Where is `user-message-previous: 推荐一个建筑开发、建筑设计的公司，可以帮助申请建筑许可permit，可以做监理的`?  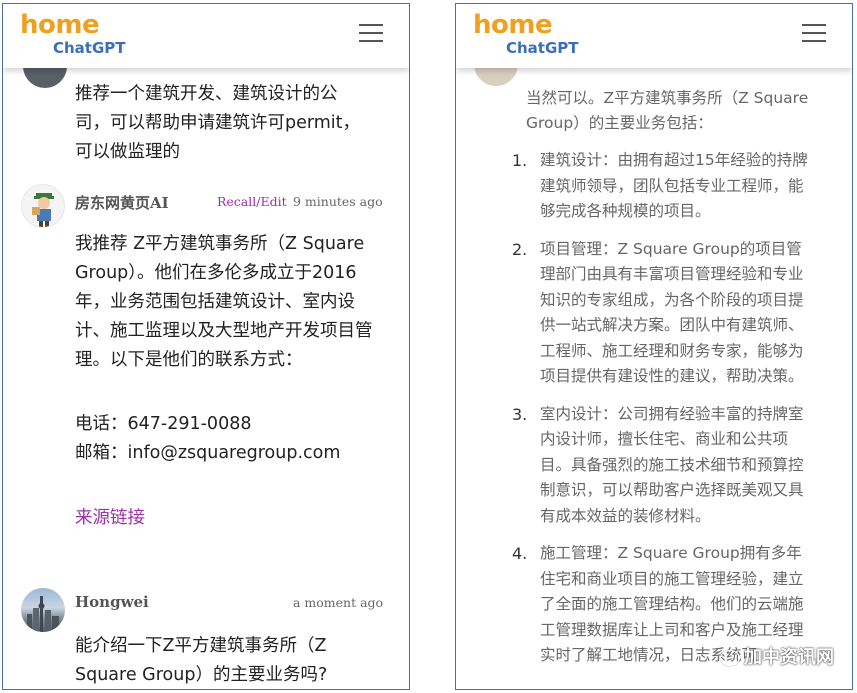
user-message-previous: 推荐一个建筑开发、建筑设计的公司，可以帮助申请建筑许可permit，可以做监理的 is located at coordinates (218, 123).